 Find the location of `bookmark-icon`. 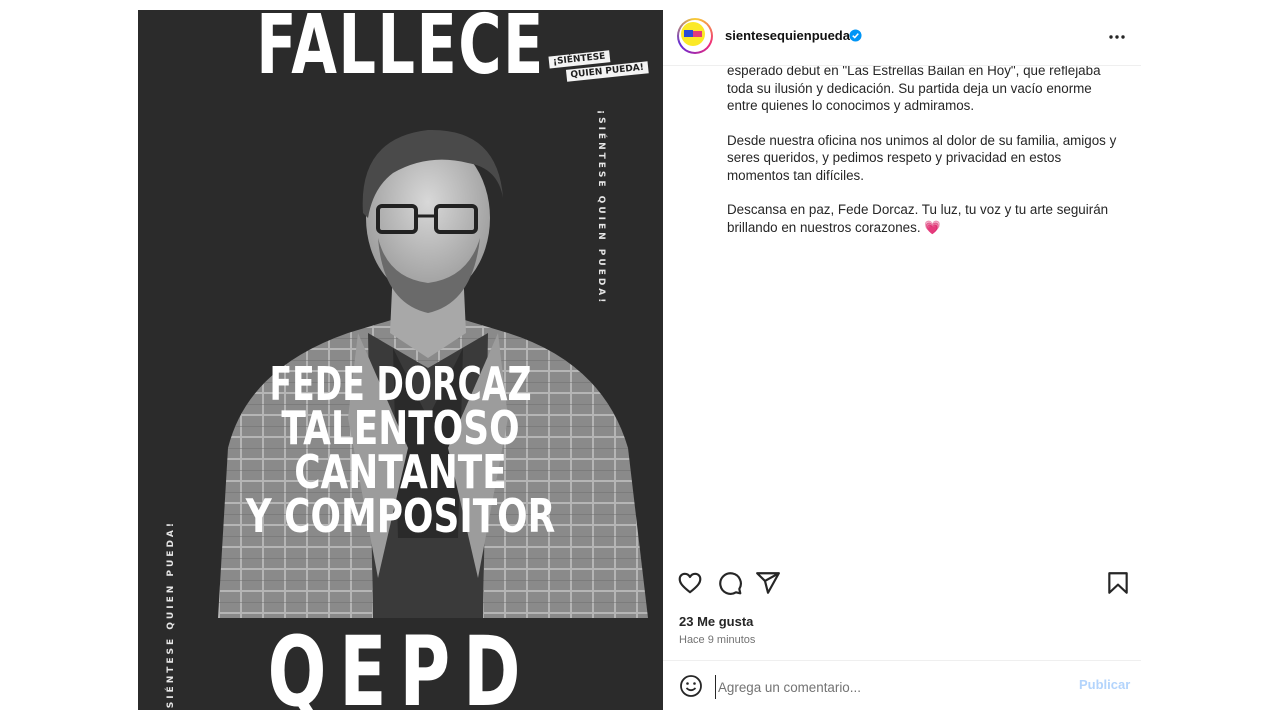

bookmark-icon is located at coordinates (1118, 583).